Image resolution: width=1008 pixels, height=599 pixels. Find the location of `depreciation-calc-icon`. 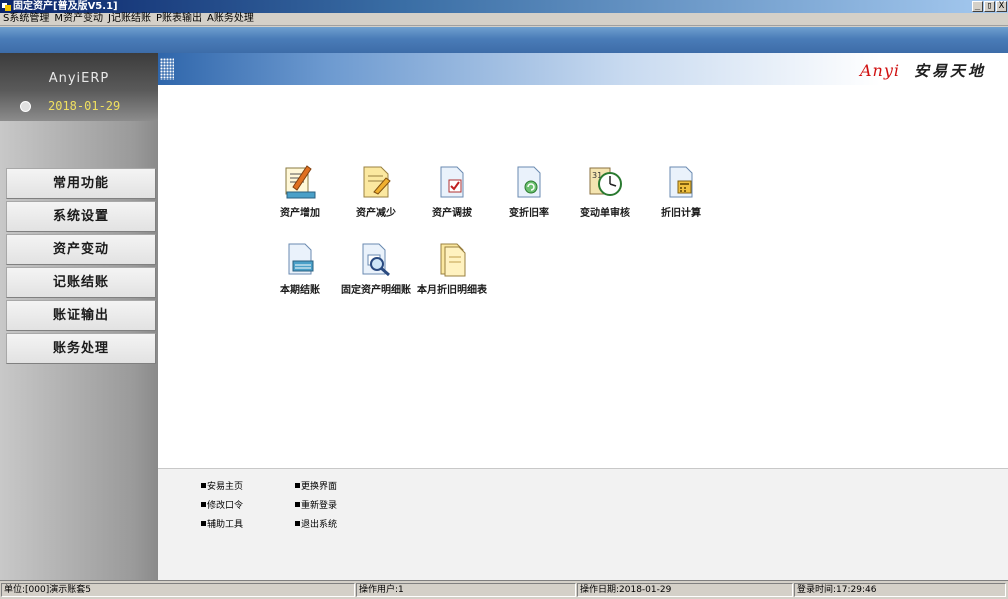

depreciation-calc-icon is located at coordinates (681, 182).